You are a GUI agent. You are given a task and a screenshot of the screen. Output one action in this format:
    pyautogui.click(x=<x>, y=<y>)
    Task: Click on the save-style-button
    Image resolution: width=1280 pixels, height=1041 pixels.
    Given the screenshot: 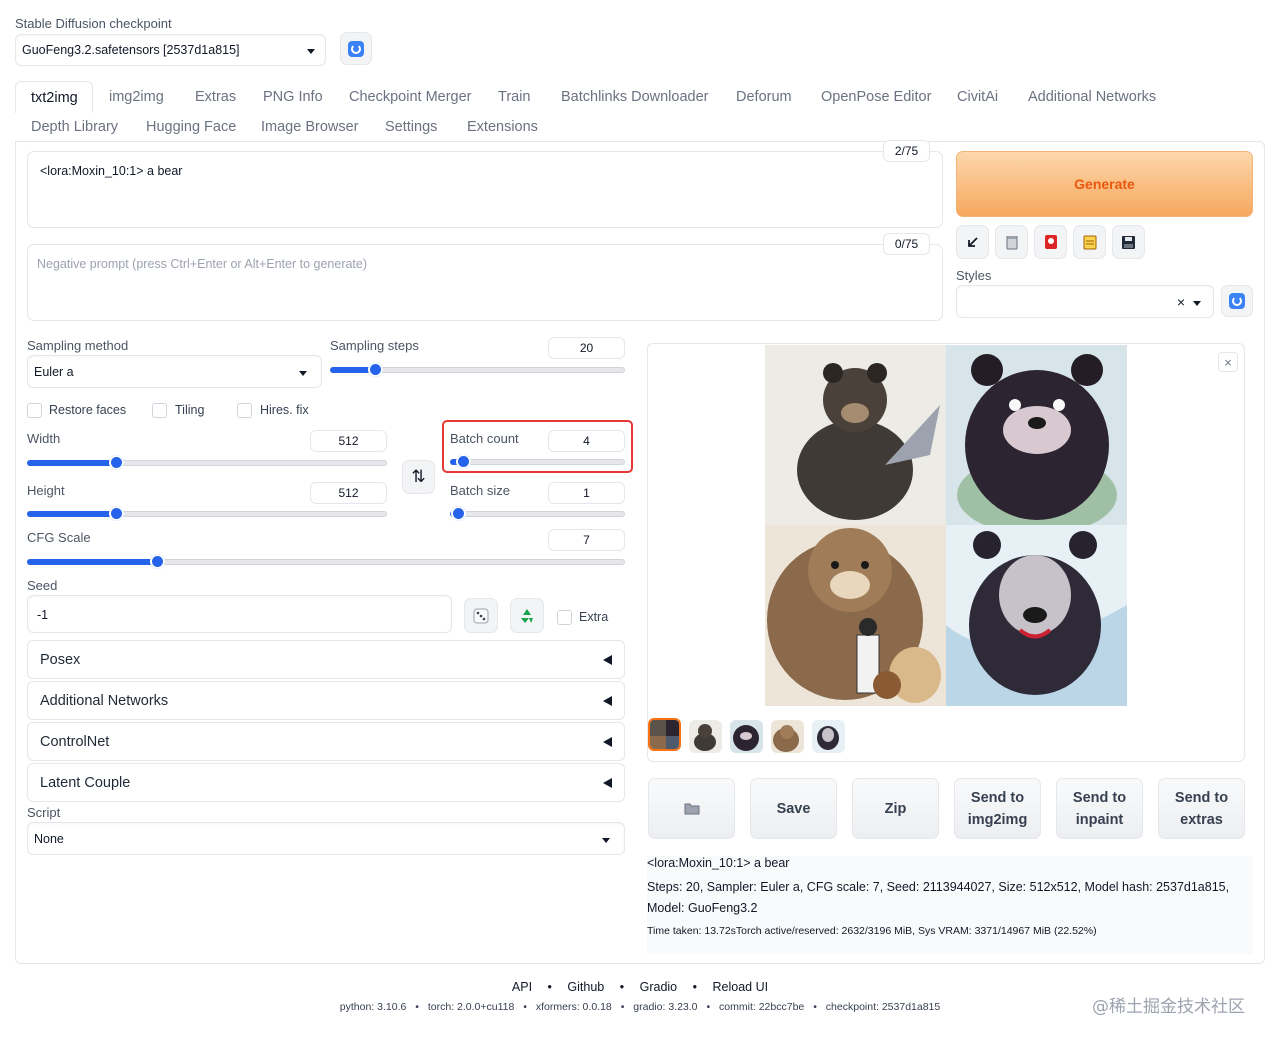 What is the action you would take?
    pyautogui.click(x=1128, y=242)
    